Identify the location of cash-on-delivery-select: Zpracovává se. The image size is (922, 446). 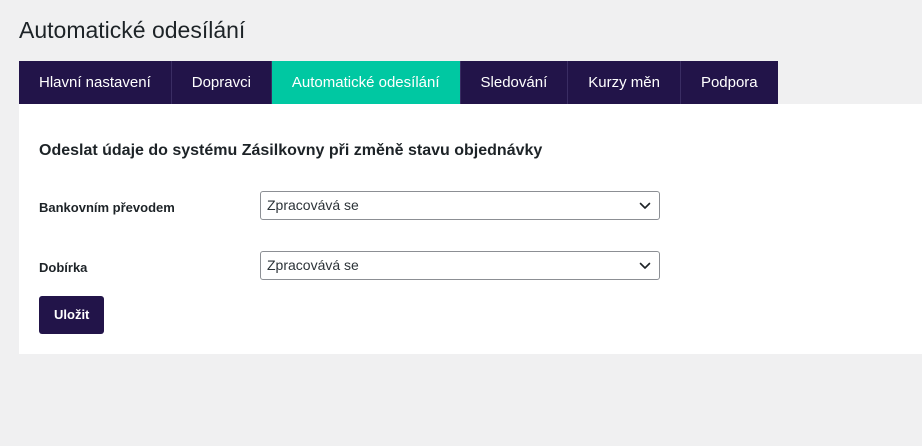
(460, 265).